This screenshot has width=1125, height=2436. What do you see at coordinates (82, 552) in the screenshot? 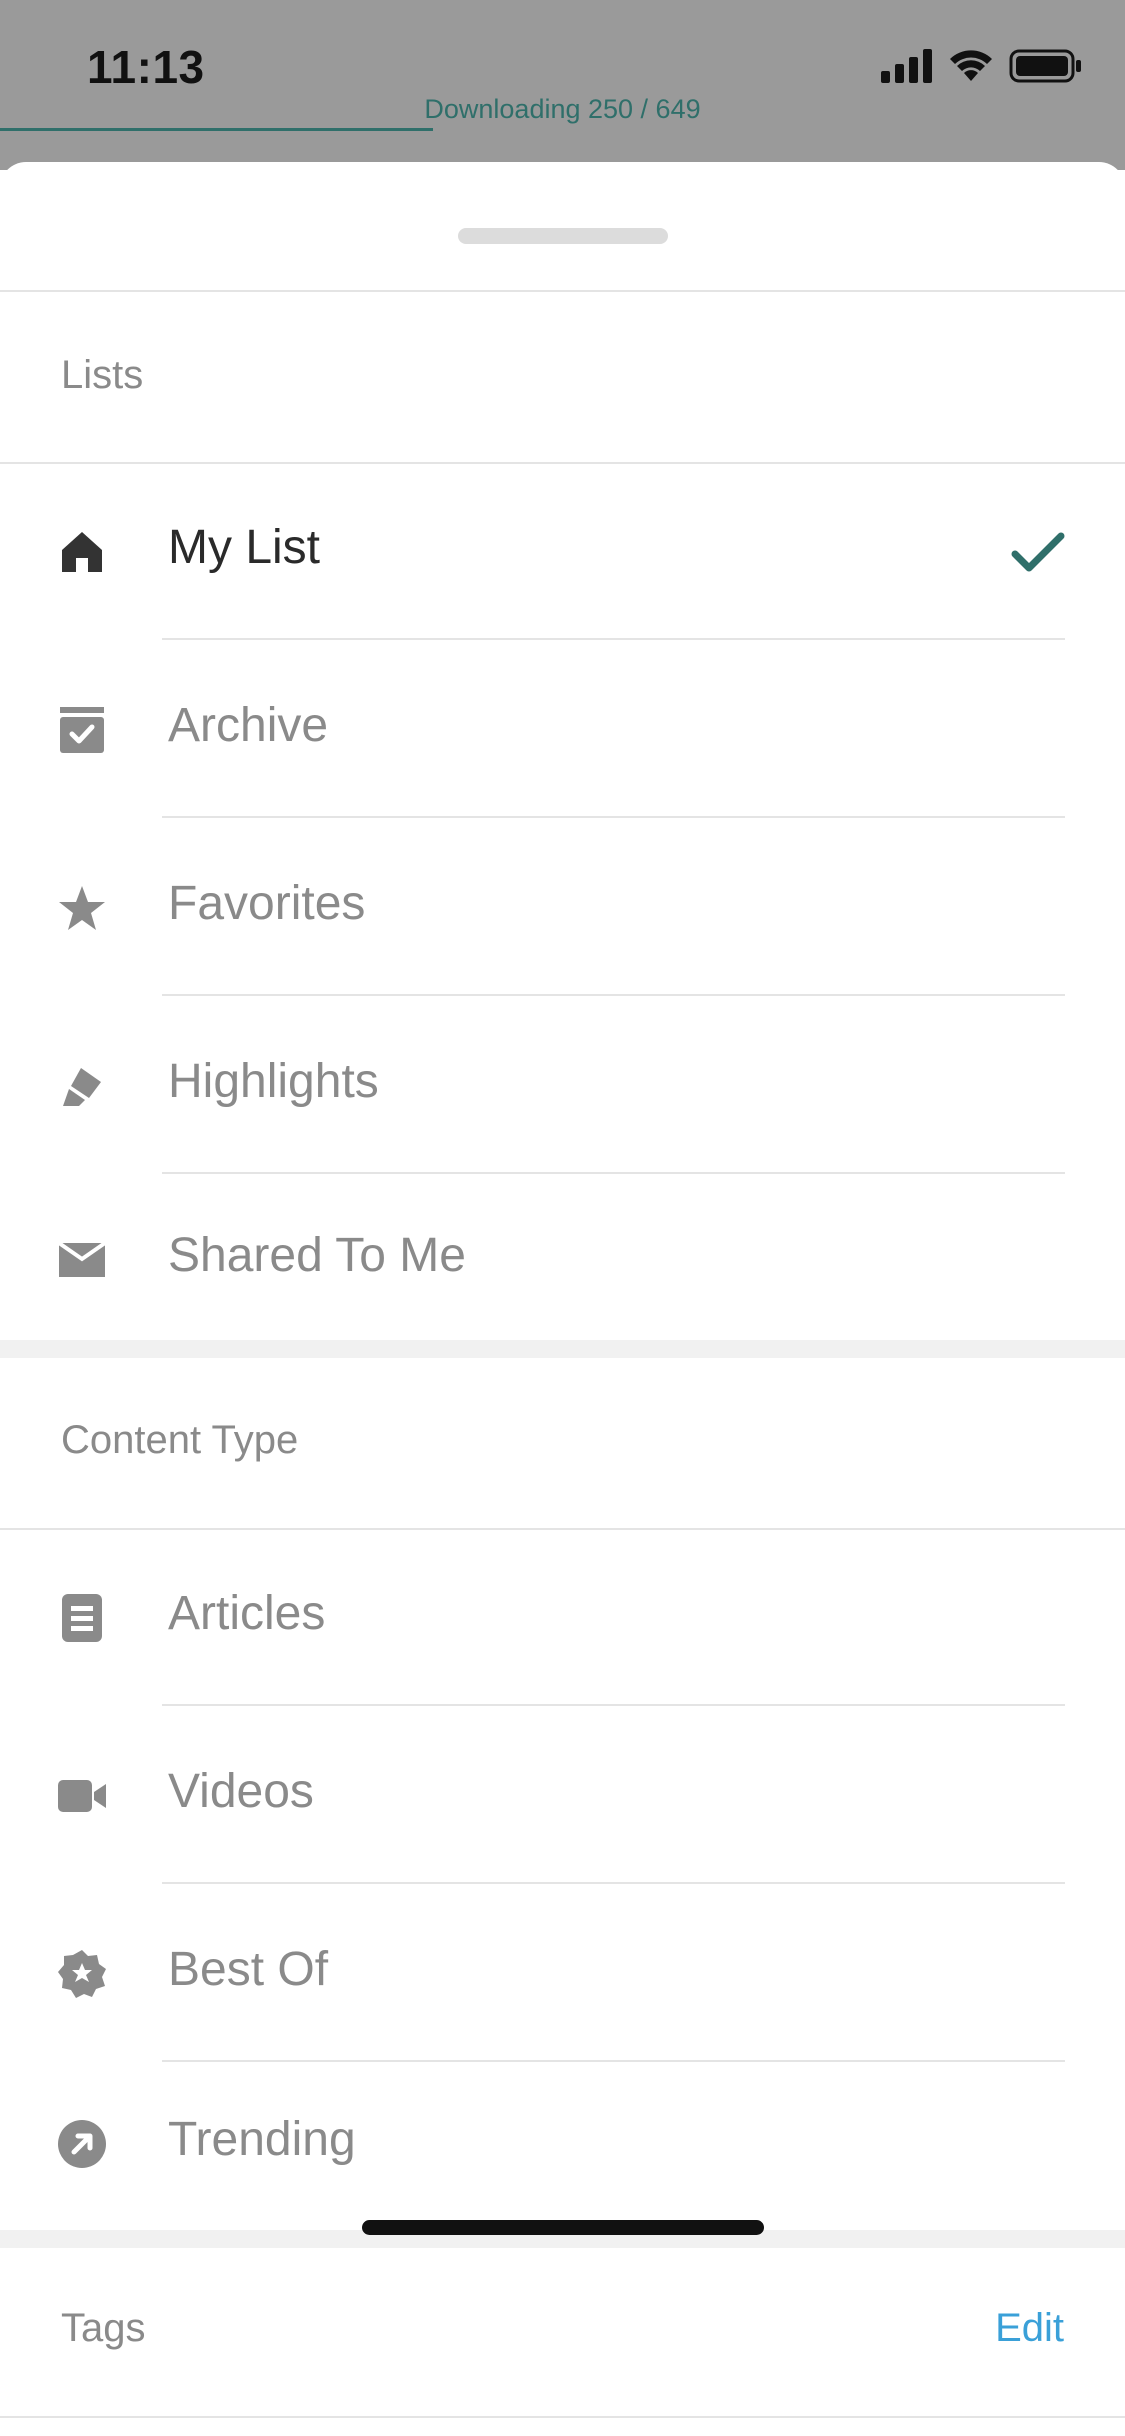
I see `home-icon` at bounding box center [82, 552].